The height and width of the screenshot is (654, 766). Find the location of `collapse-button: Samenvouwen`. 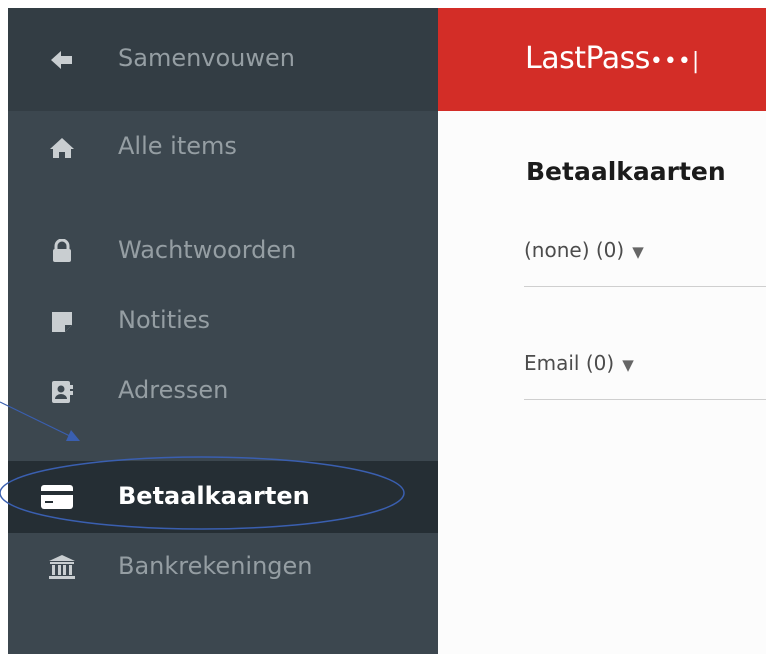

collapse-button: Samenvouwen is located at coordinates (223, 59).